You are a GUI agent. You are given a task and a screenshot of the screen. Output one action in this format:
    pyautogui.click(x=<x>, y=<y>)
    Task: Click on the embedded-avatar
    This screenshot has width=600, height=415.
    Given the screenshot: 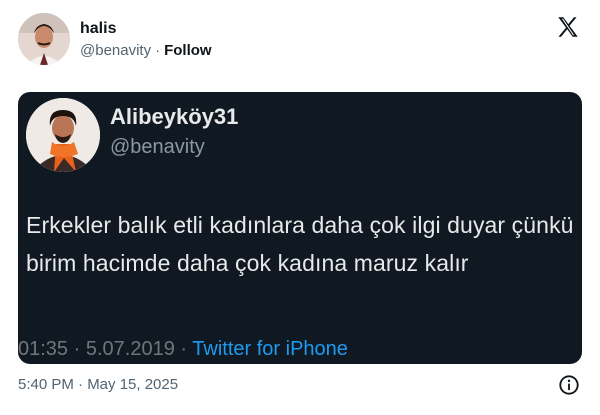 What is the action you would take?
    pyautogui.click(x=63, y=135)
    